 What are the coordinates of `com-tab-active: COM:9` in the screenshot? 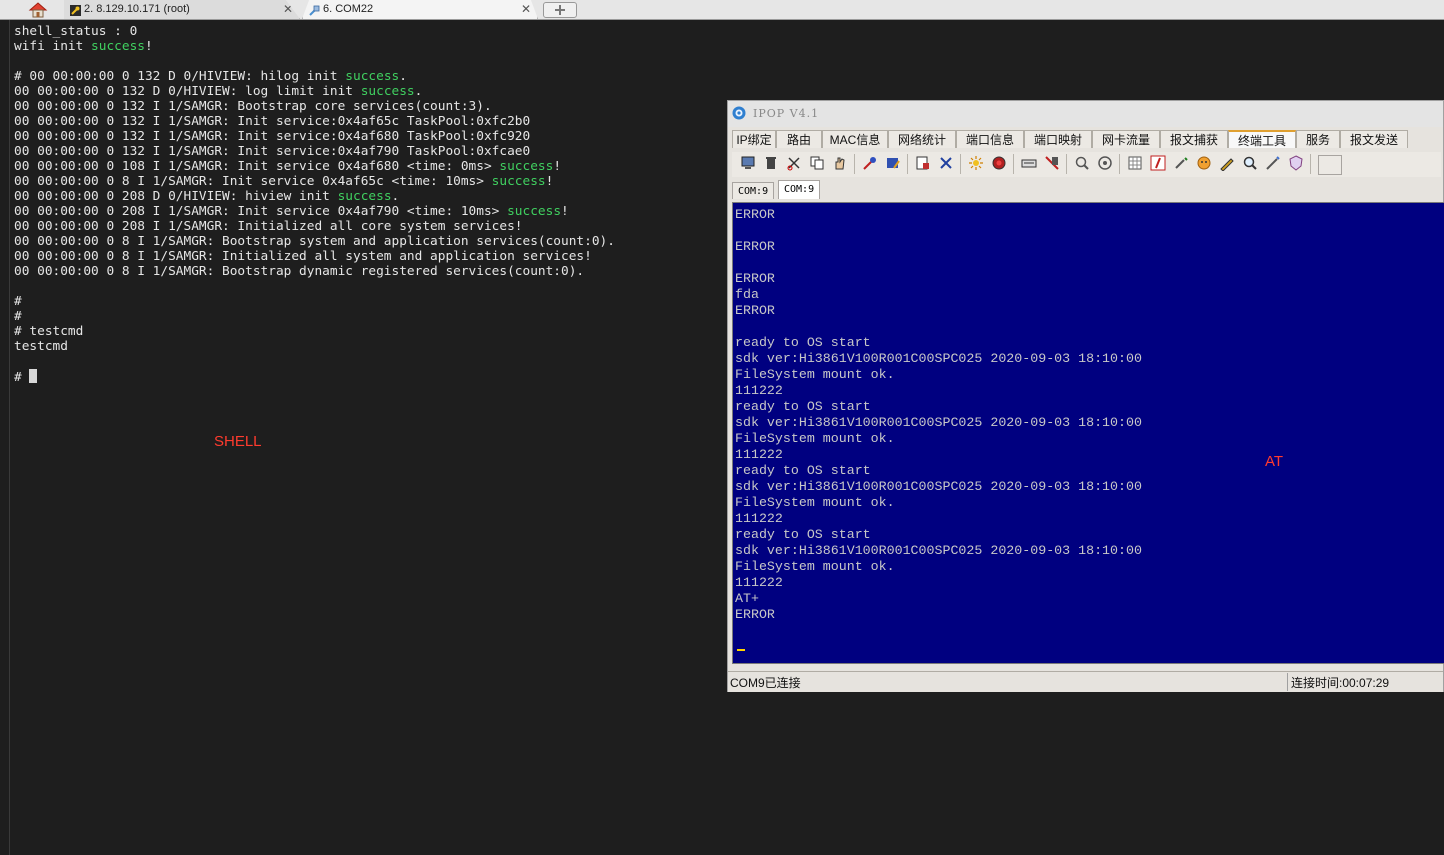 It's located at (799, 189).